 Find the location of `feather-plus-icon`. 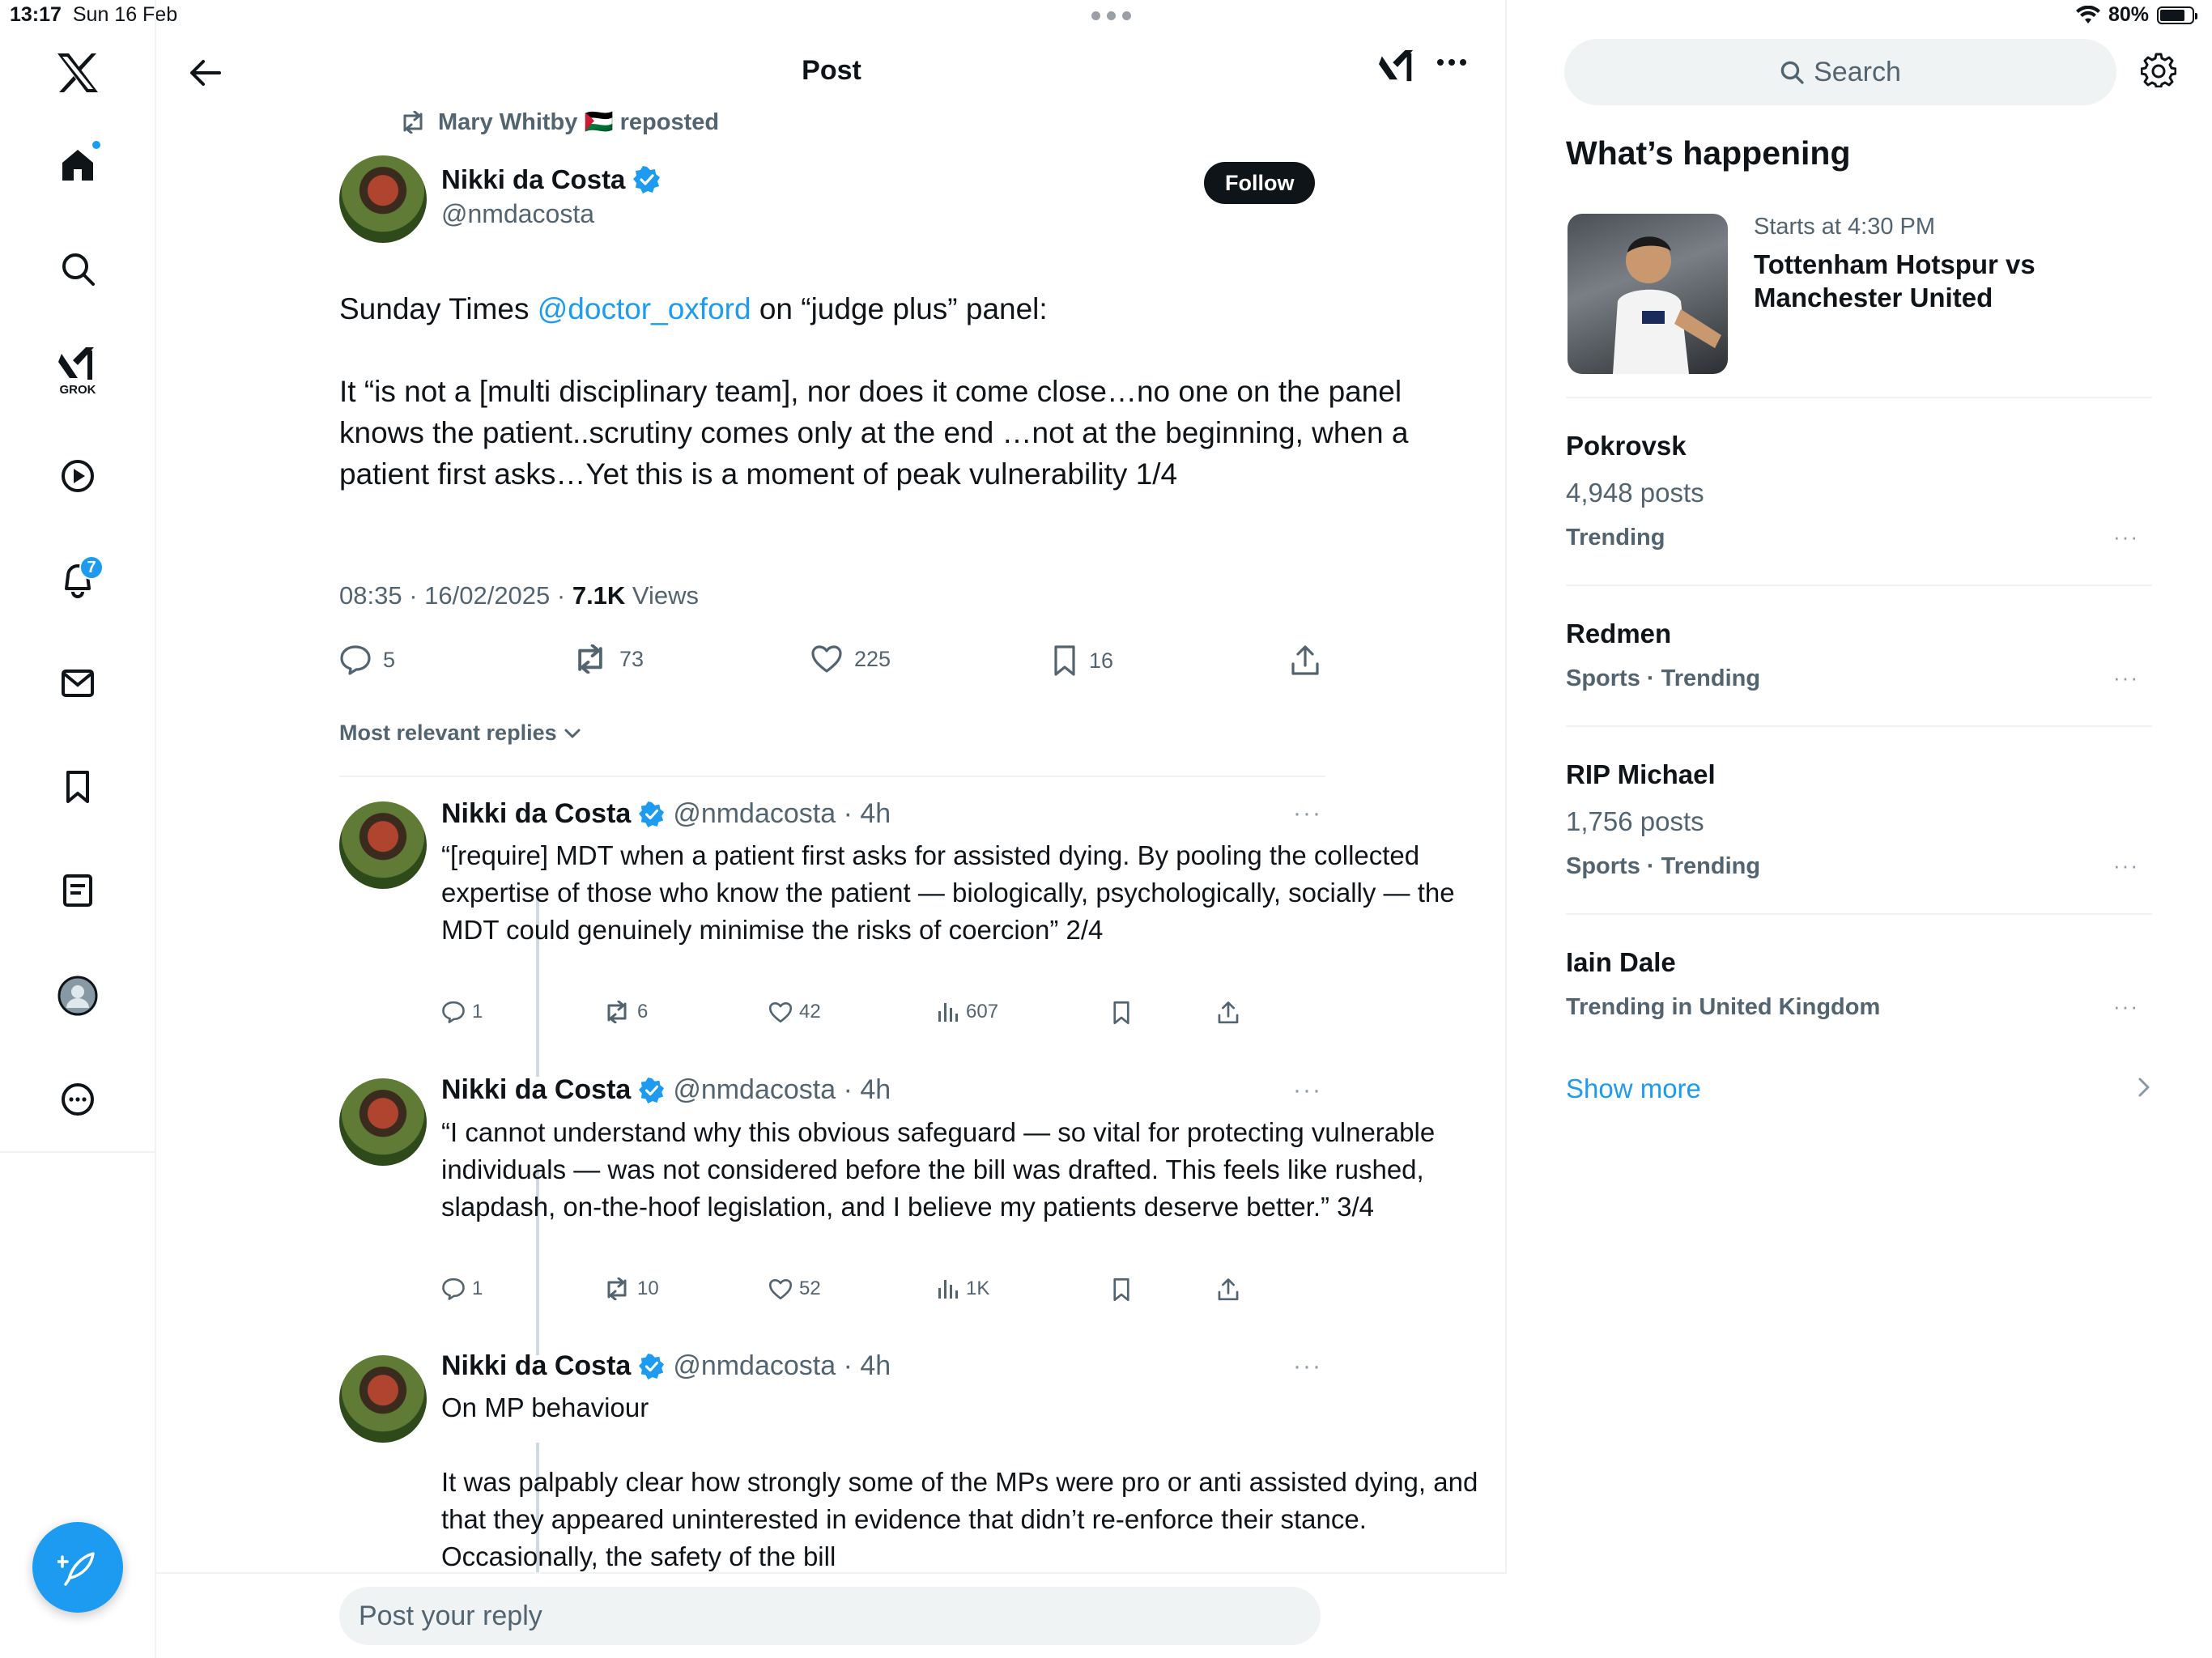

feather-plus-icon is located at coordinates (76, 1569).